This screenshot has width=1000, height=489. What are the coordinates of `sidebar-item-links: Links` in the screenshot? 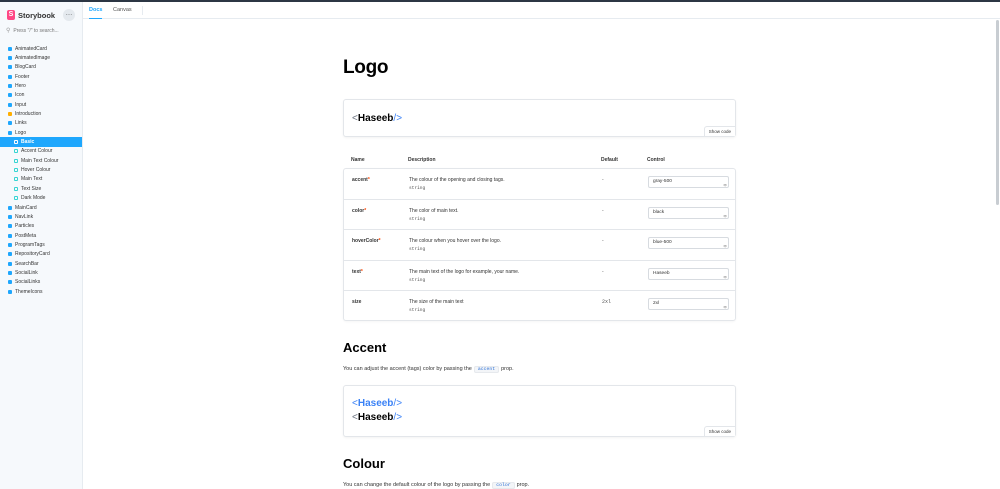 It's located at (41, 123).